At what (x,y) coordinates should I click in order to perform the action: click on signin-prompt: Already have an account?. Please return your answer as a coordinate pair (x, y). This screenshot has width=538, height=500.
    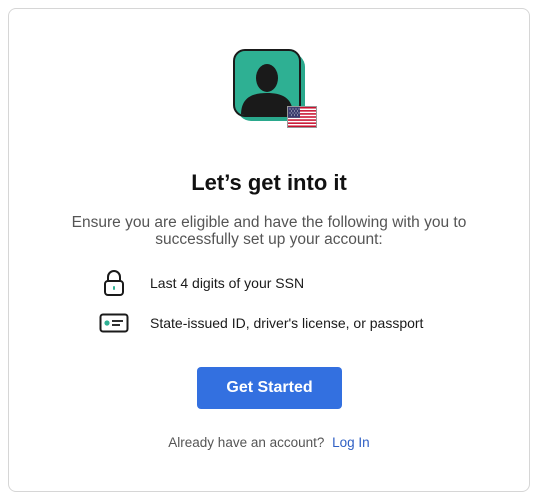
    Looking at the image, I should click on (246, 442).